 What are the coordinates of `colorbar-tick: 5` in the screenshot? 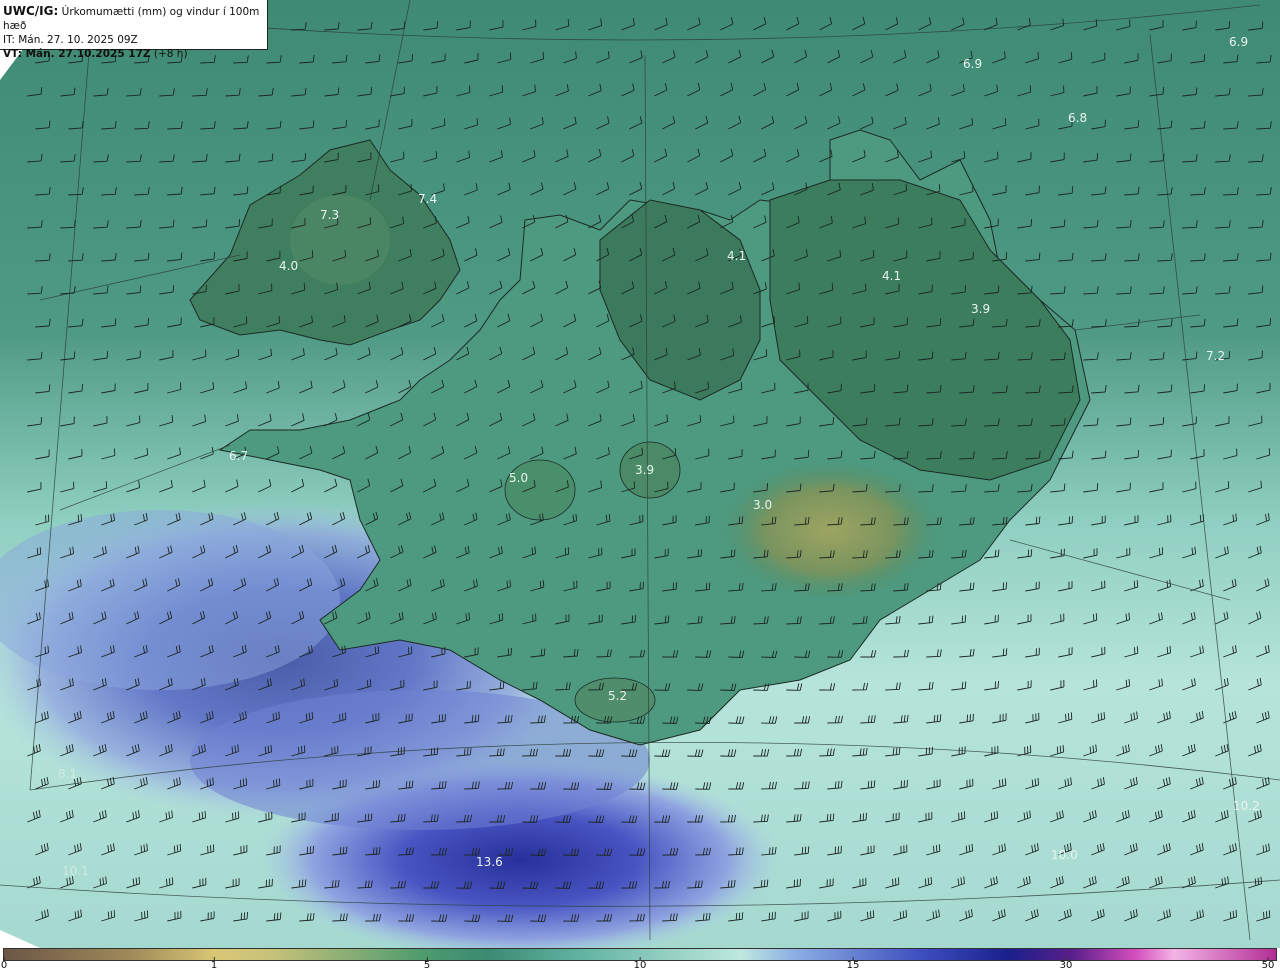 It's located at (427, 964).